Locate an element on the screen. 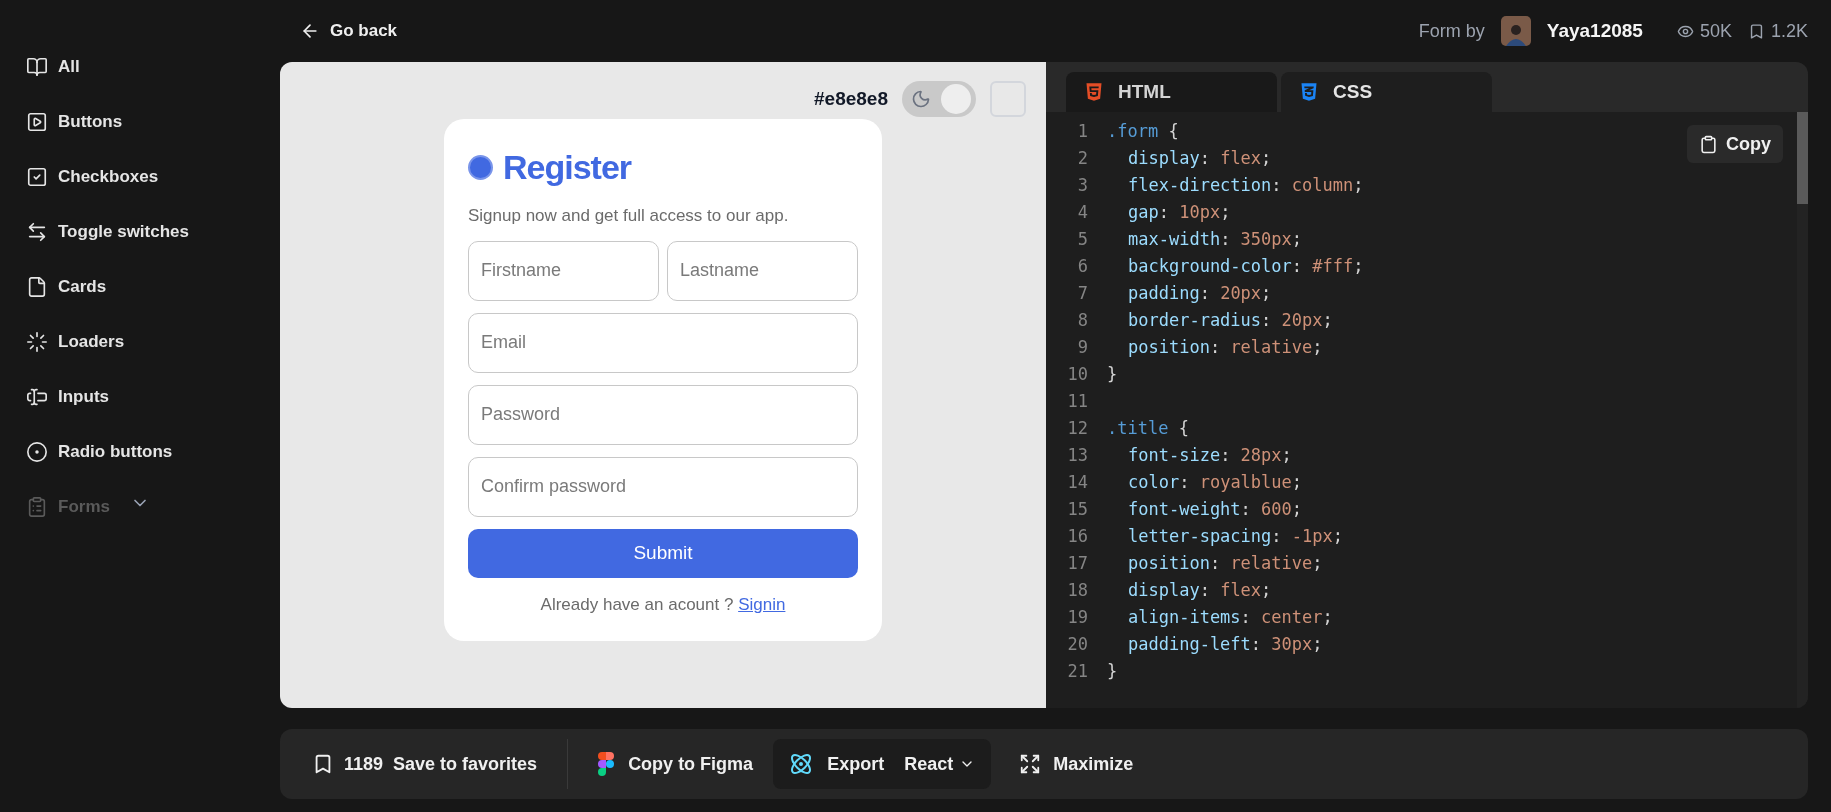 The image size is (1831, 812). figma-icon is located at coordinates (606, 764).